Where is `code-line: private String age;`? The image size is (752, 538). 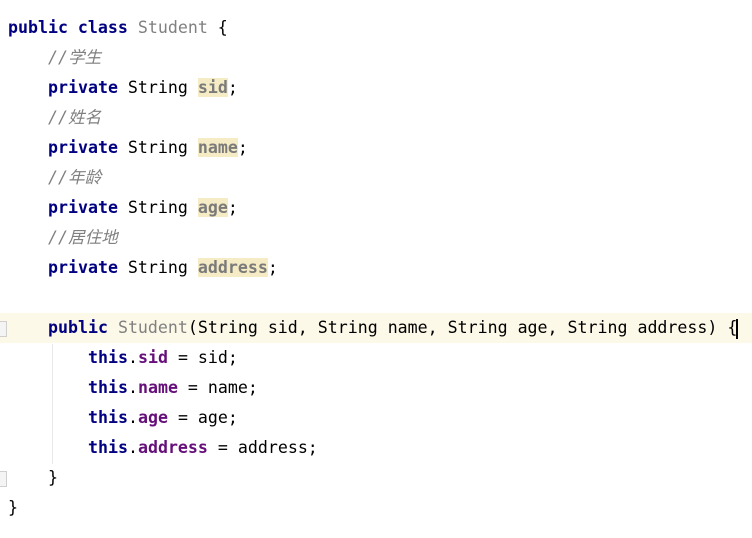
code-line: private String age; is located at coordinates (376, 208).